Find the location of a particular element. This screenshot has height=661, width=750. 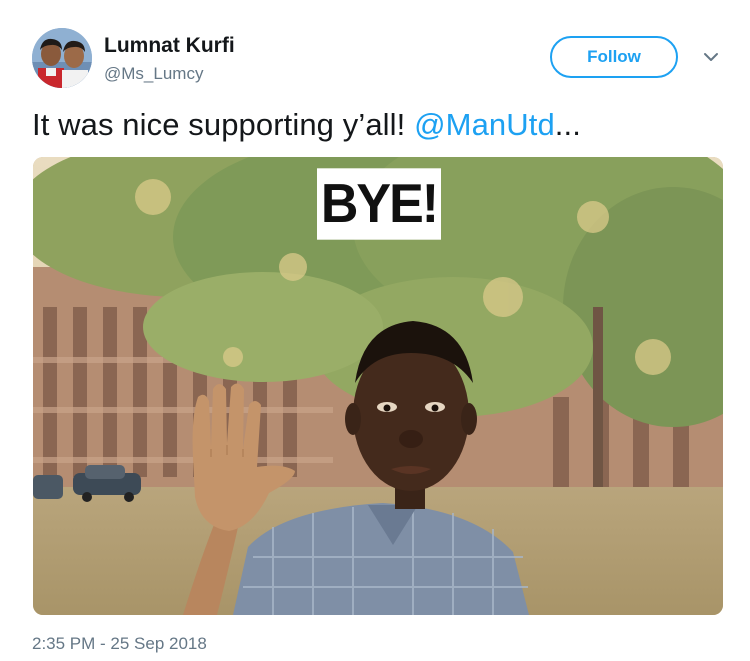

avatar is located at coordinates (62, 58).